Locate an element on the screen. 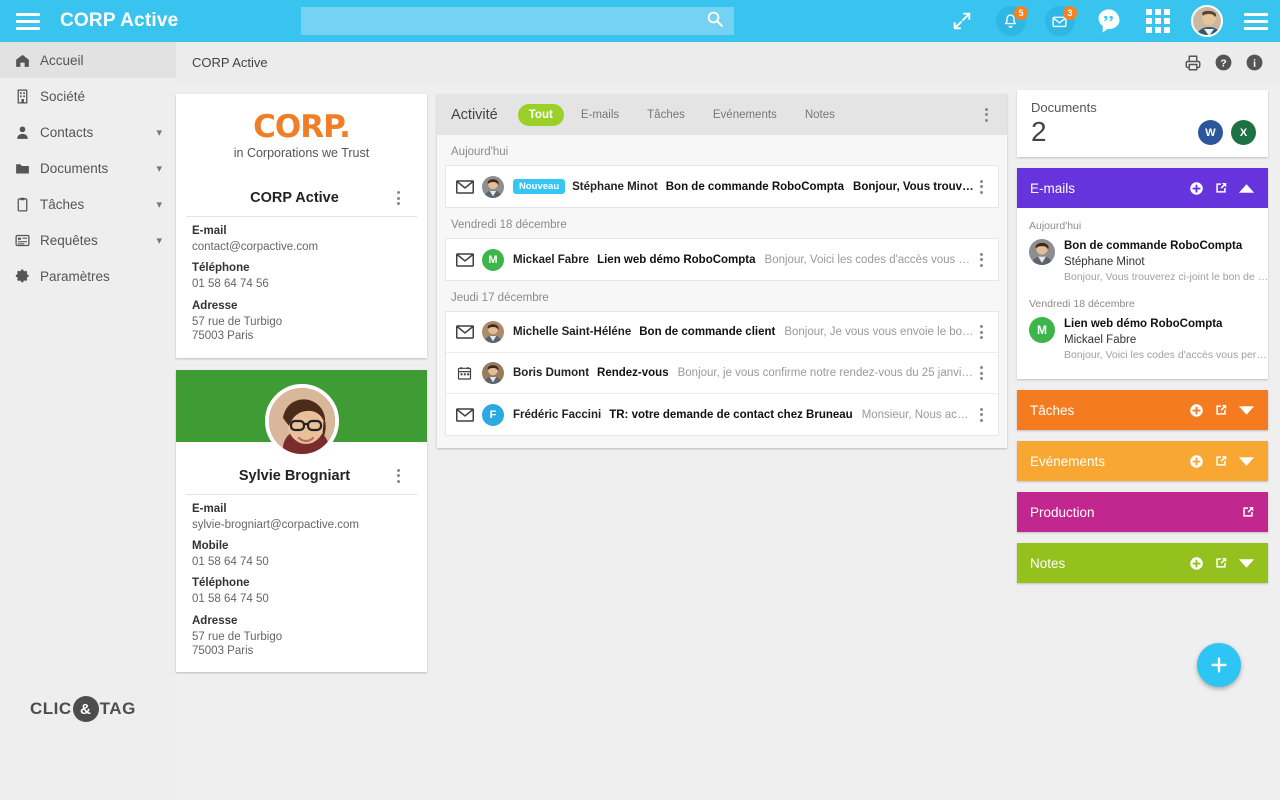  plus-icon is located at coordinates (1219, 665).